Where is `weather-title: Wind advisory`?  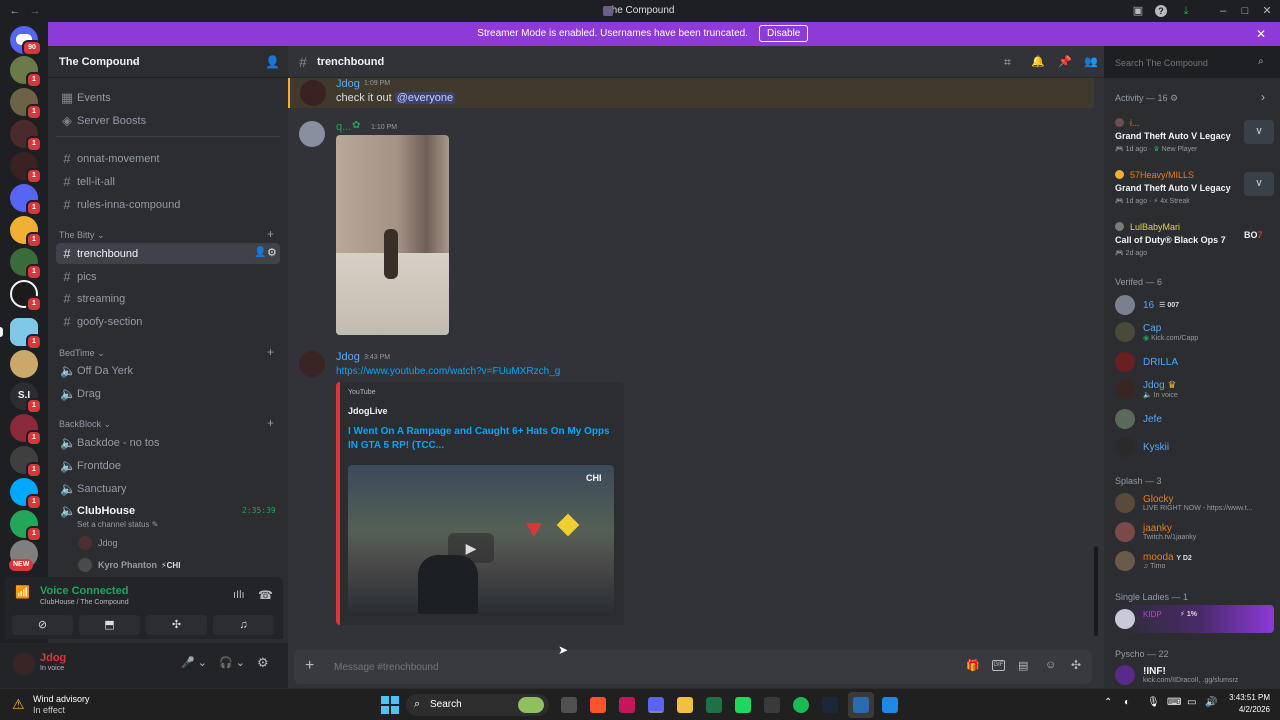
weather-title: Wind advisory is located at coordinates (61, 699).